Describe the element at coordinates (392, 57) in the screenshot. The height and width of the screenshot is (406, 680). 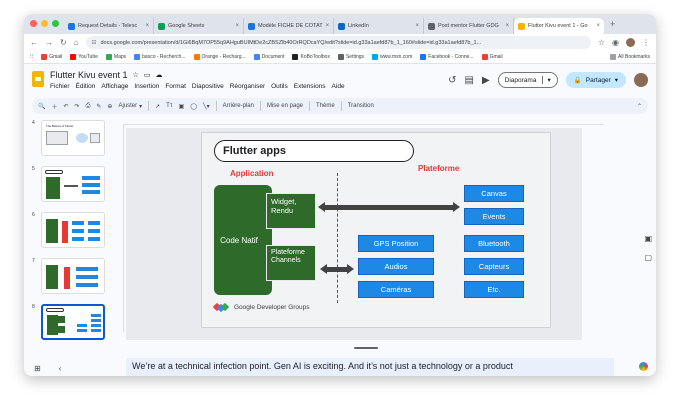
I see `bookmark-item: www.msn.com` at that location.